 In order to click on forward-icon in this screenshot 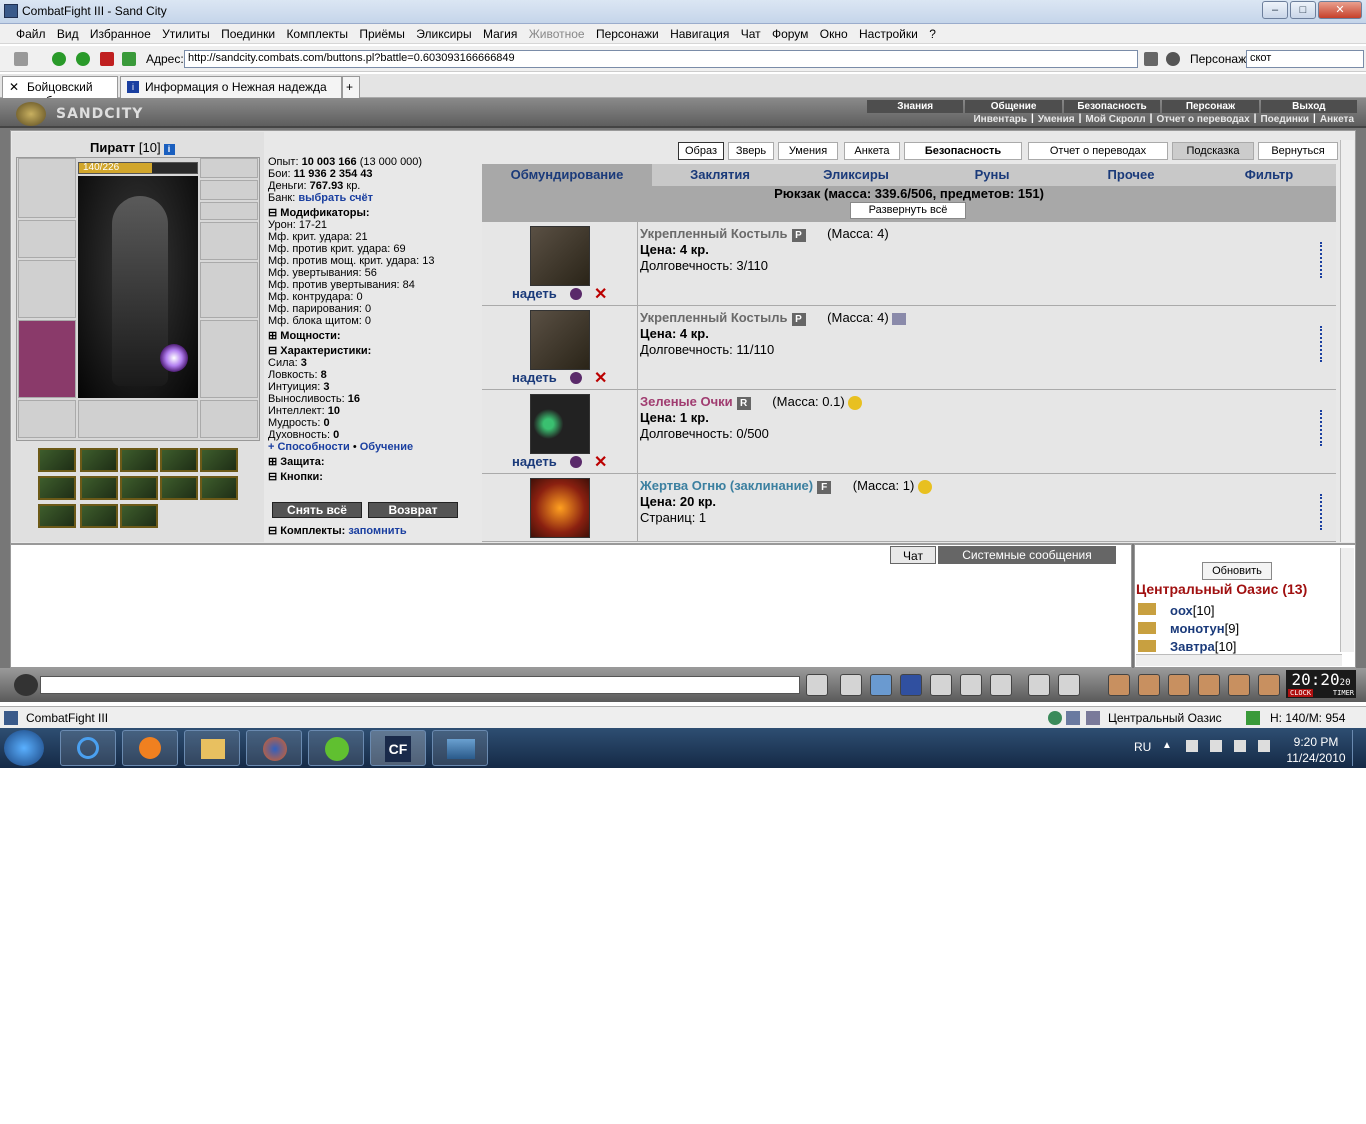, I will do `click(83, 59)`.